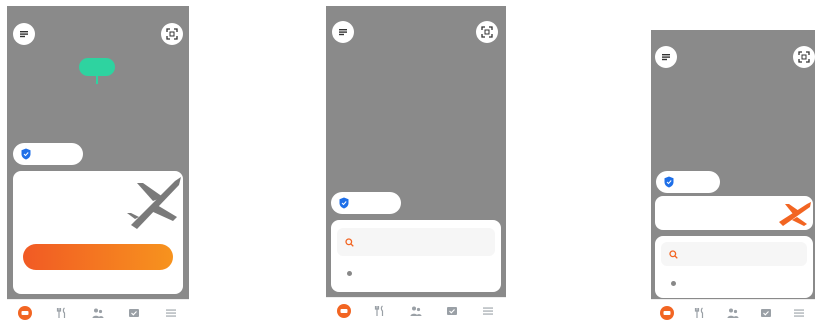  I want to click on promo-banner, so click(734, 213).